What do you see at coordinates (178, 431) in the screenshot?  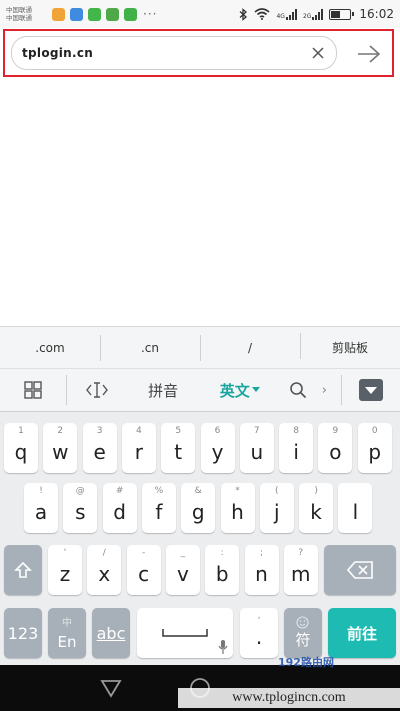 I see `key-hint: 5` at bounding box center [178, 431].